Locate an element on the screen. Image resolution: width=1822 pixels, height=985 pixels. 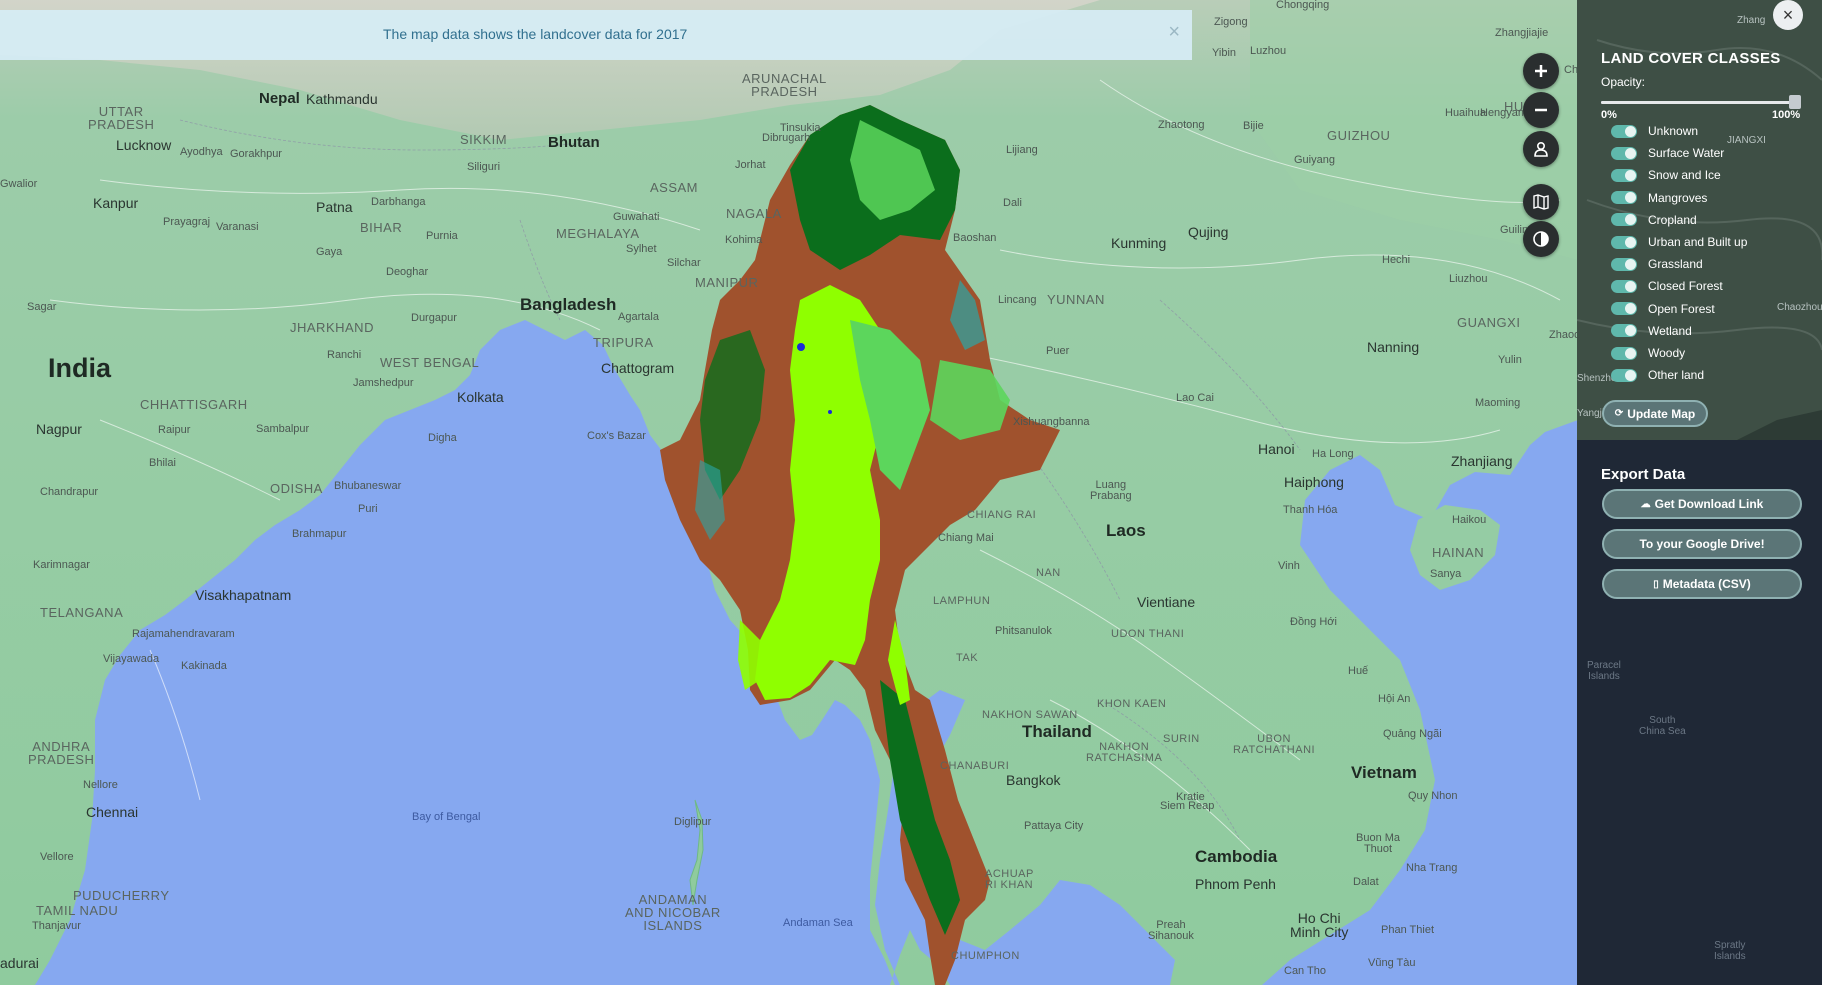
google-drive-button: To your Google Drive! is located at coordinates (1702, 544).